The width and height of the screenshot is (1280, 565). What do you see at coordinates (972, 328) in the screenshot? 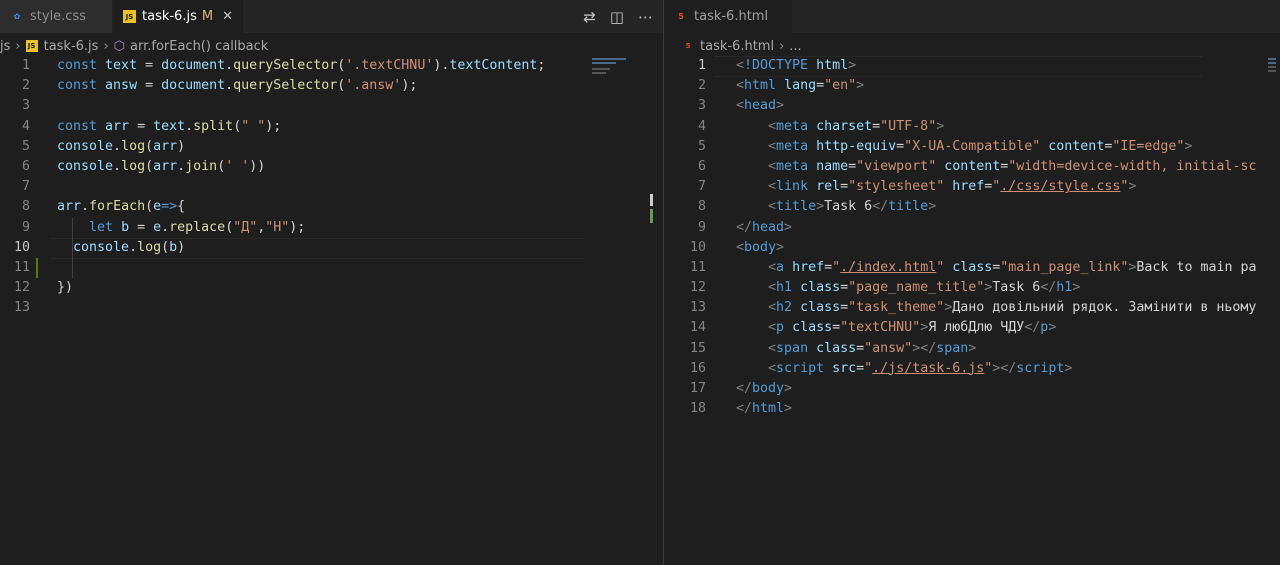
I see `code-line: 14 <p class="textCHNU">Я любДлю ЧДУ</p>` at bounding box center [972, 328].